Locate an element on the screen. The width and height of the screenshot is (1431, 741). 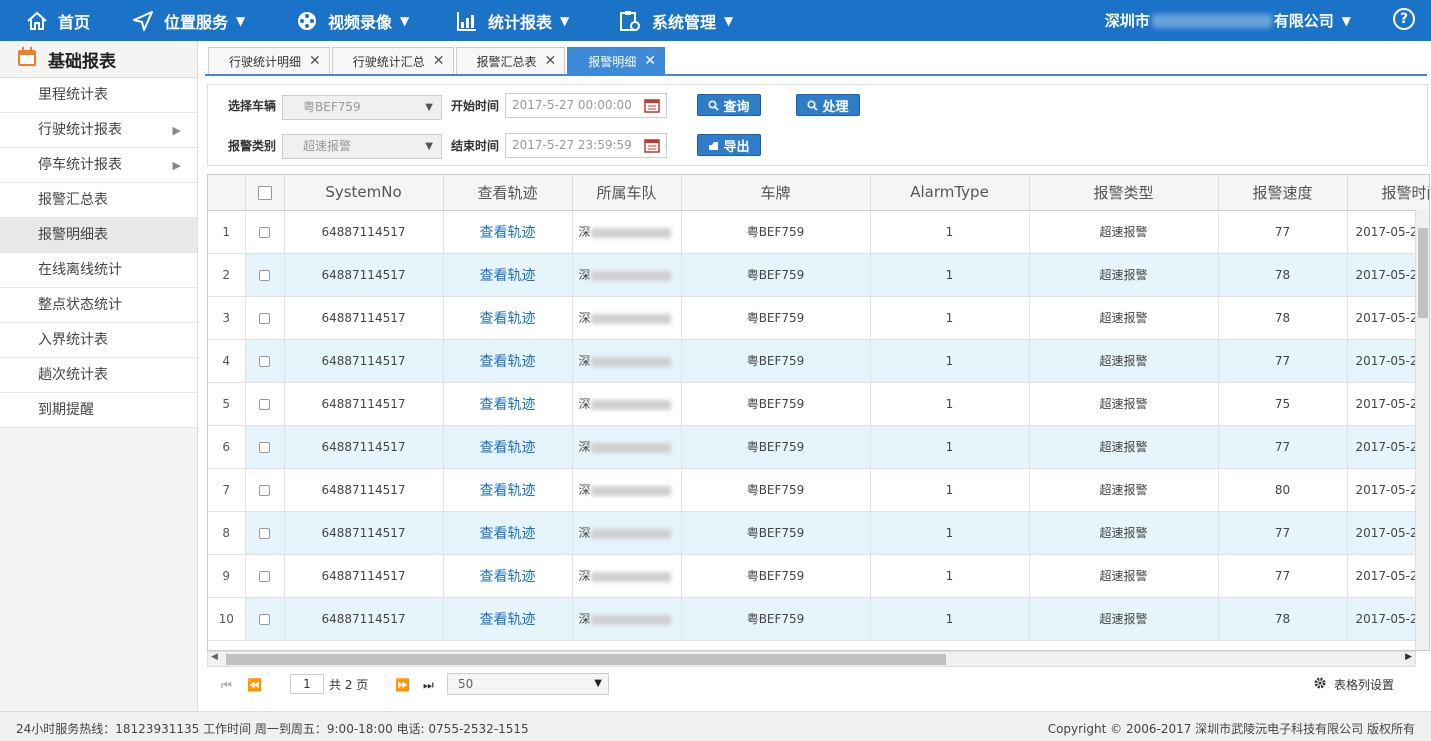
tab-alarm-detail: 报警明细 ✕ is located at coordinates (616, 60).